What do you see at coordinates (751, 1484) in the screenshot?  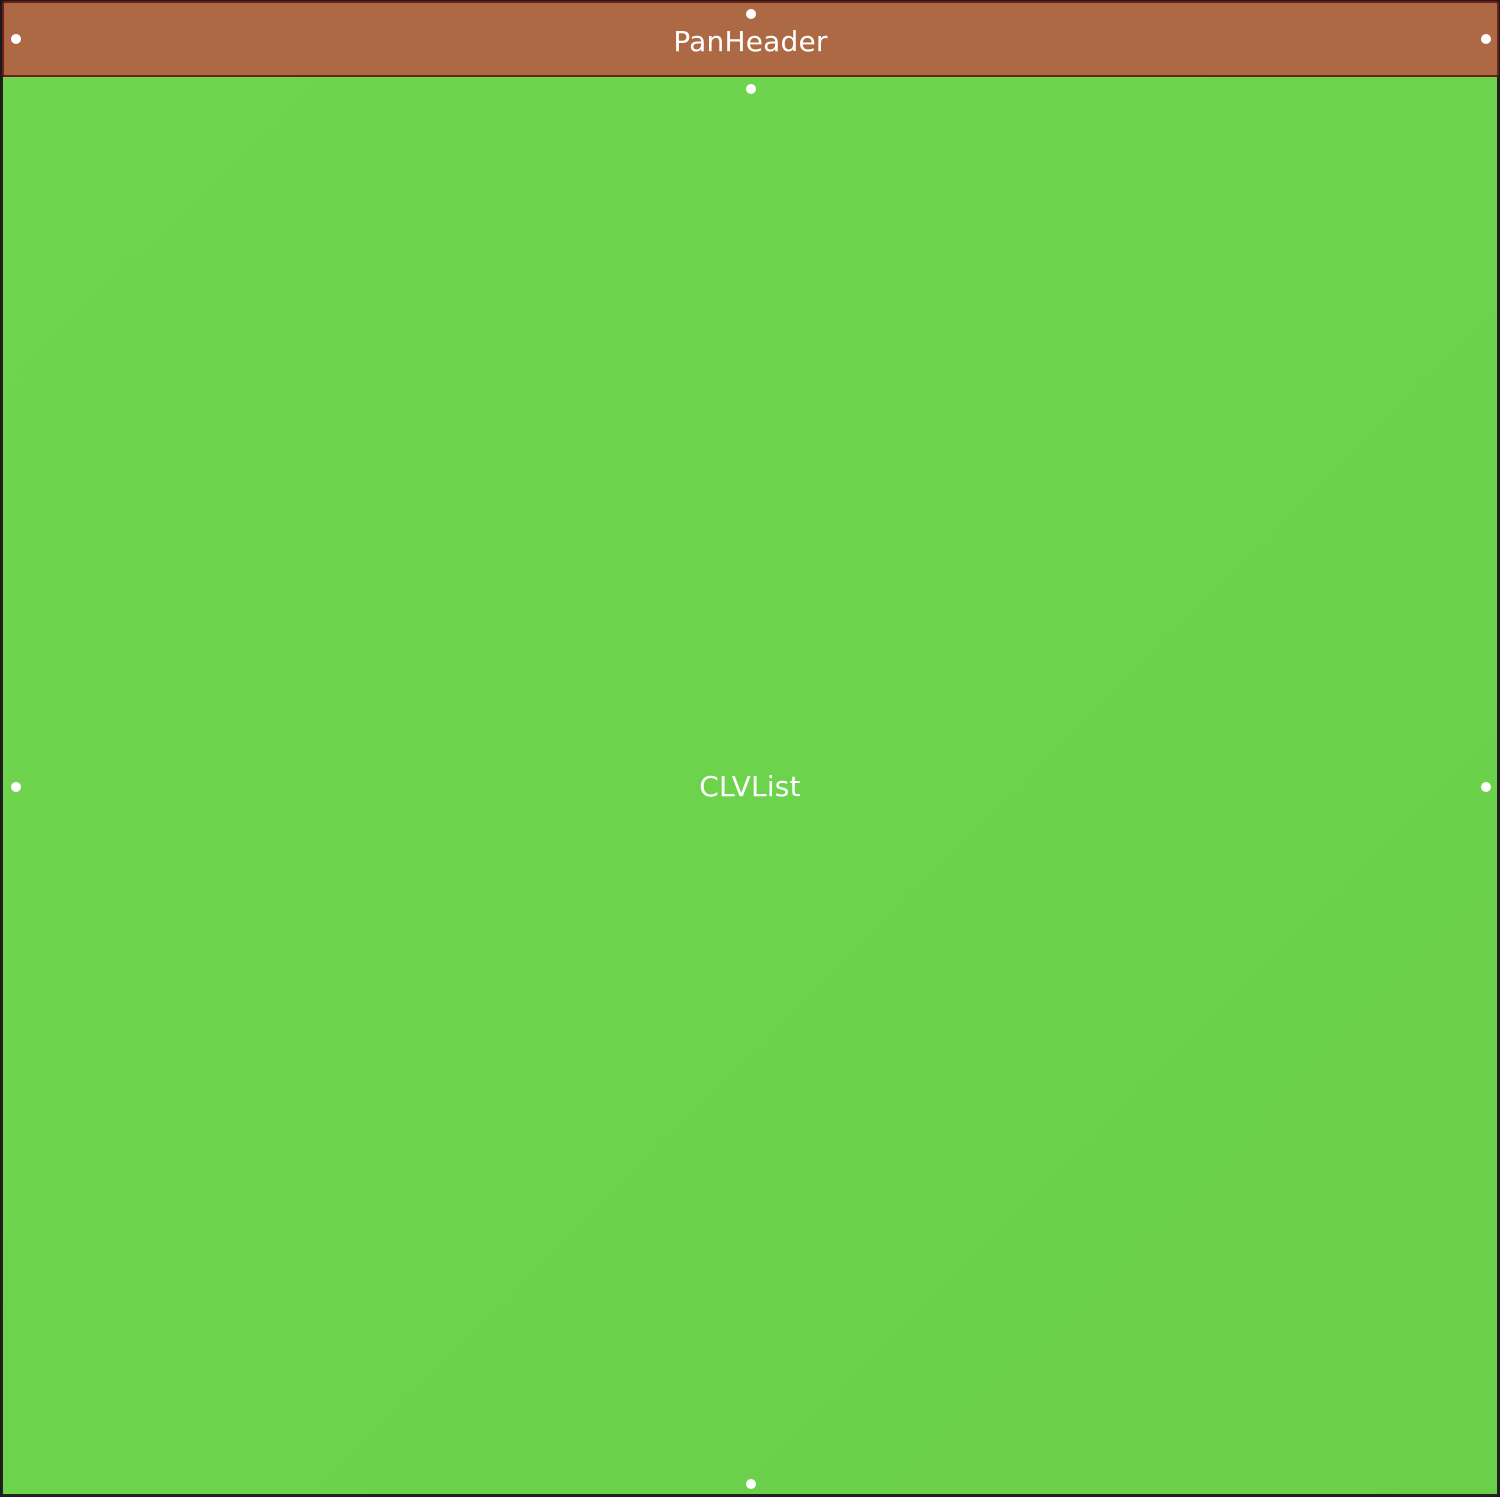 I see `clv-list-bottom-handle` at bounding box center [751, 1484].